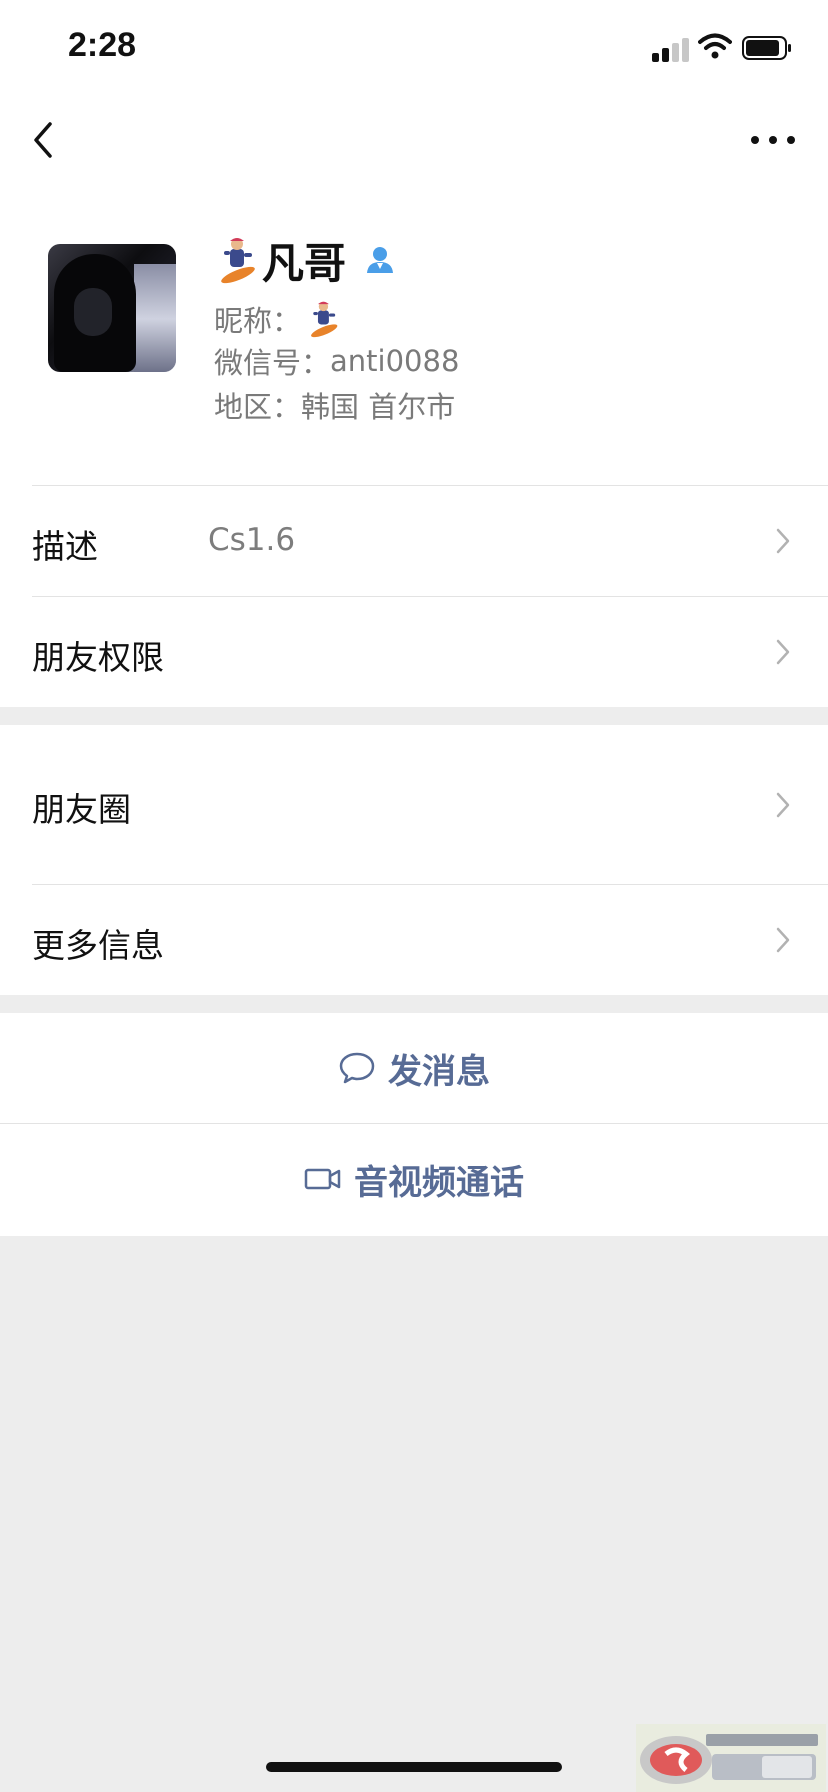  Describe the element at coordinates (380, 260) in the screenshot. I see `contact-person-icon` at that location.